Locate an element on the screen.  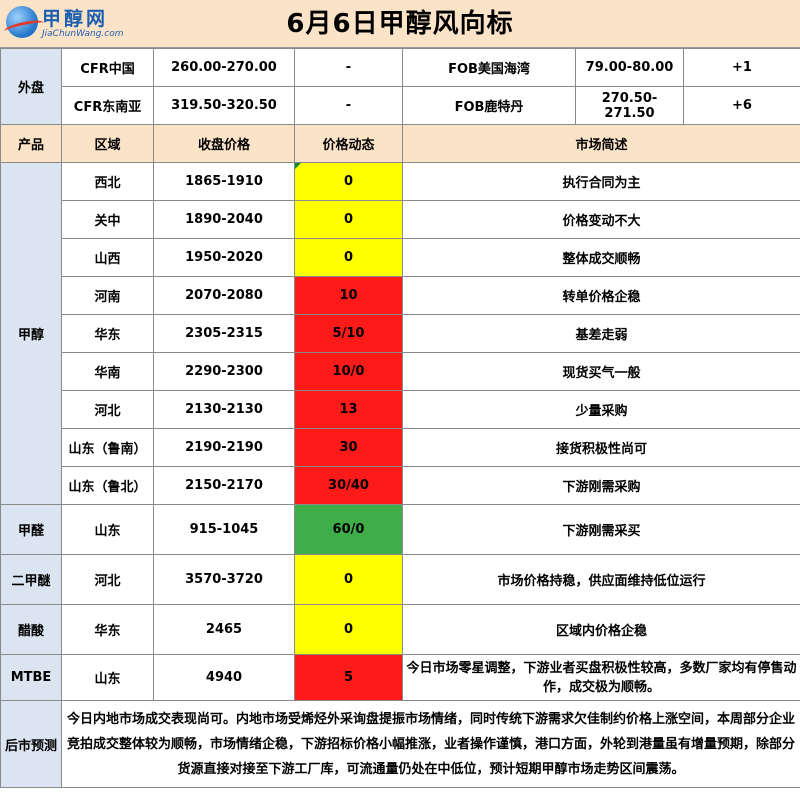
section-label-product: 甲醛 is located at coordinates (31, 529).